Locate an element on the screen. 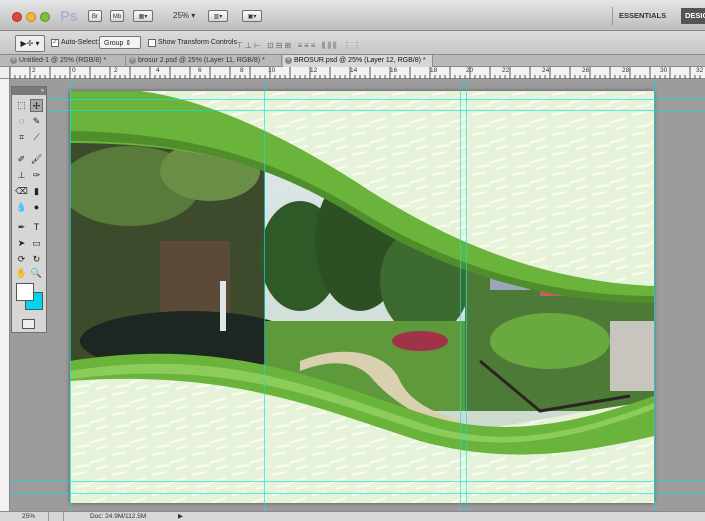 This screenshot has height=521, width=705. auto-select-label: Auto-Select: is located at coordinates (80, 42).